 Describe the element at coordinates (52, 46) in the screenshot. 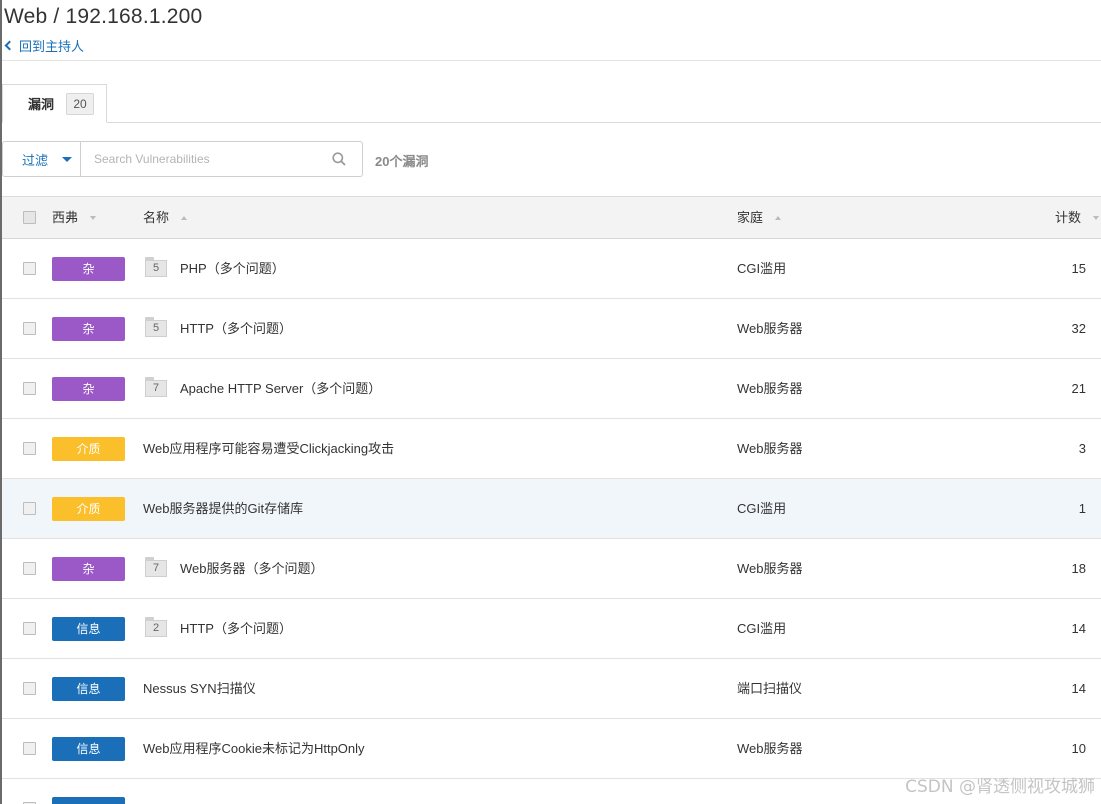

I see `back-link-label: 回到主持人` at that location.